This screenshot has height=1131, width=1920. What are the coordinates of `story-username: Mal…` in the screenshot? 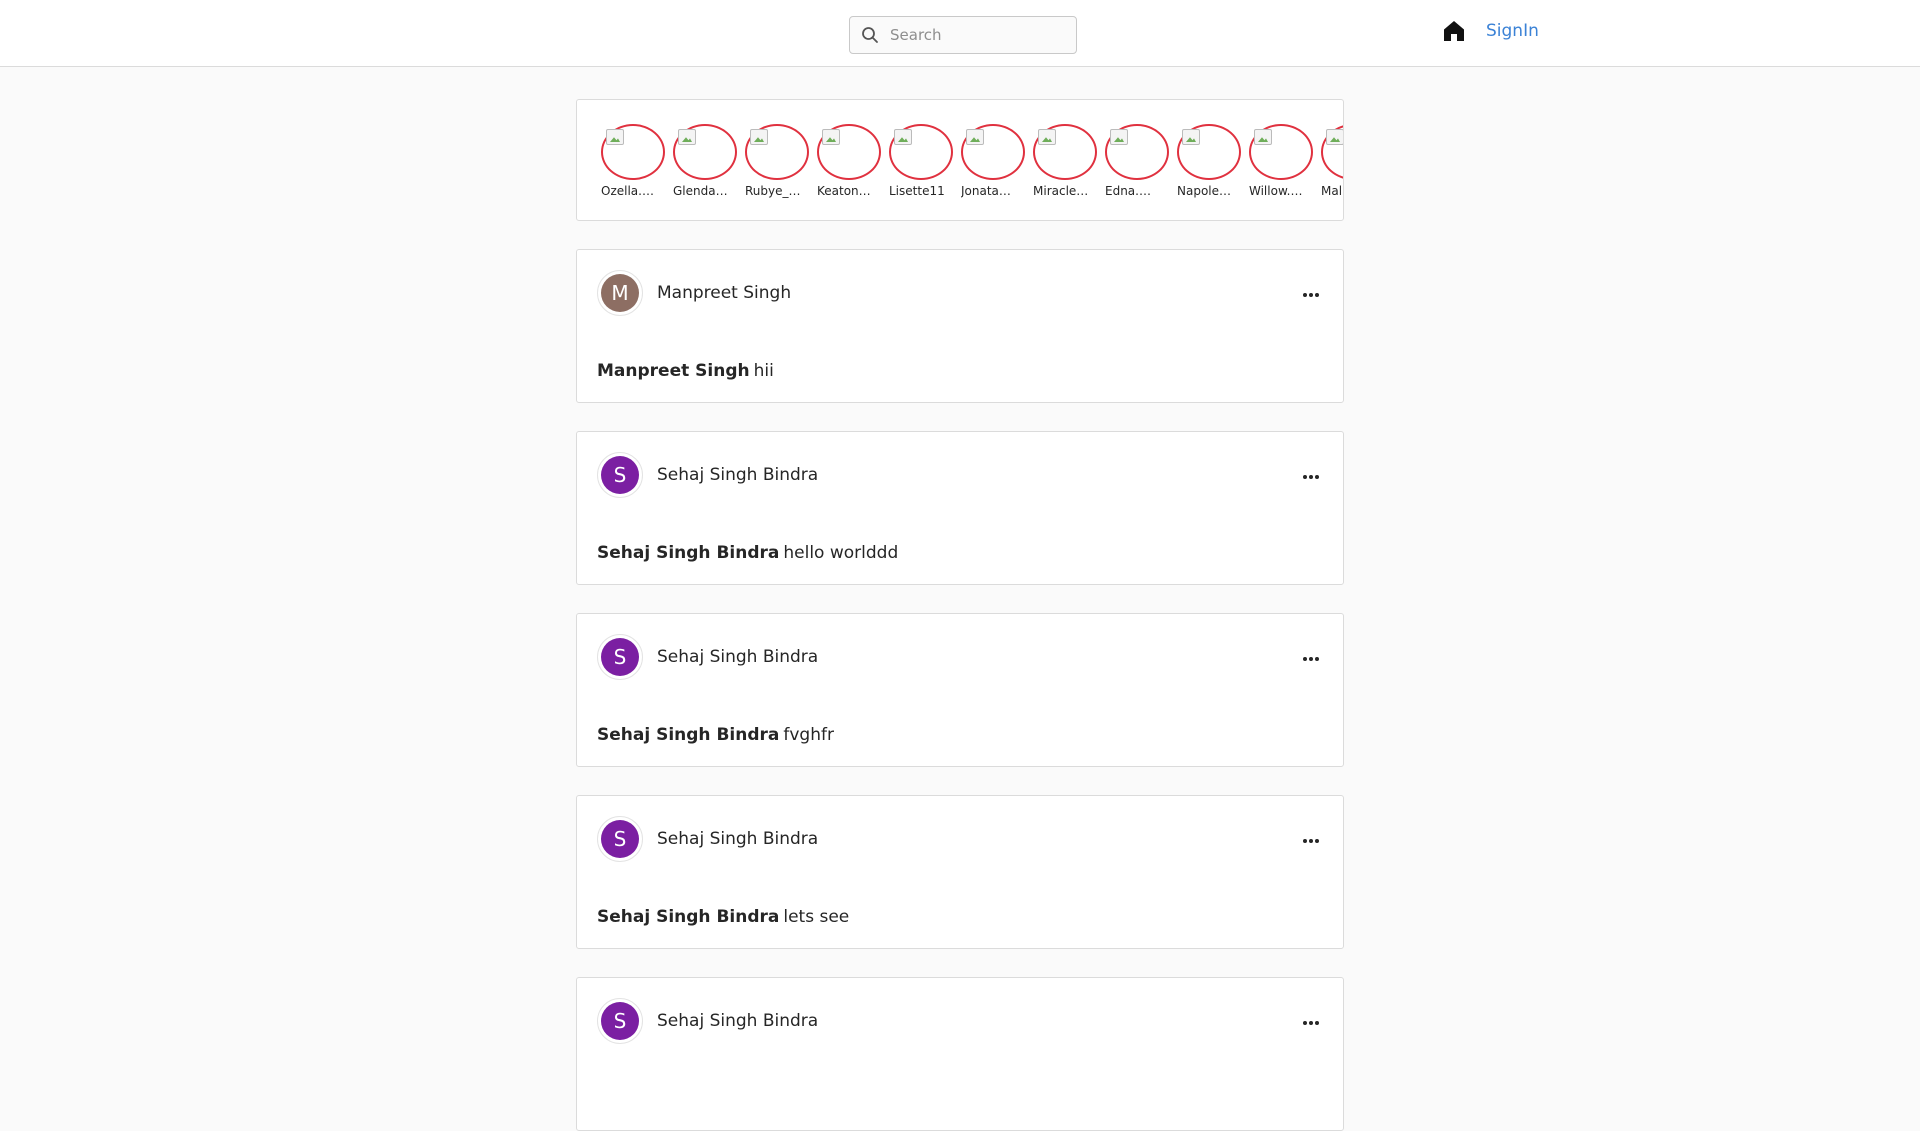 It's located at (1332, 191).